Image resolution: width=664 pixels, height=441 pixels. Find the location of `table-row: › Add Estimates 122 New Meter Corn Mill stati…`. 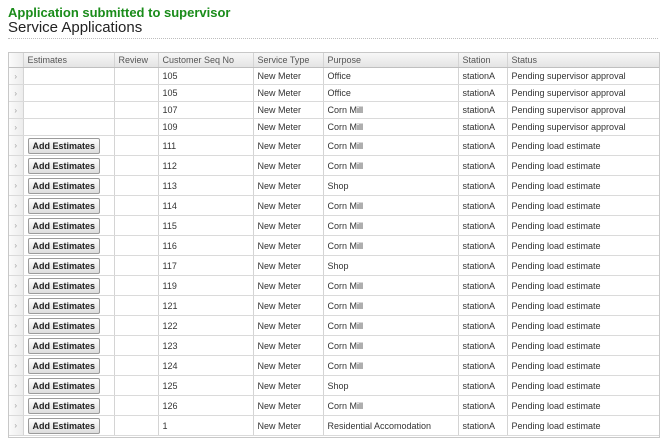

table-row: › Add Estimates 122 New Meter Corn Mill stati… is located at coordinates (334, 325).